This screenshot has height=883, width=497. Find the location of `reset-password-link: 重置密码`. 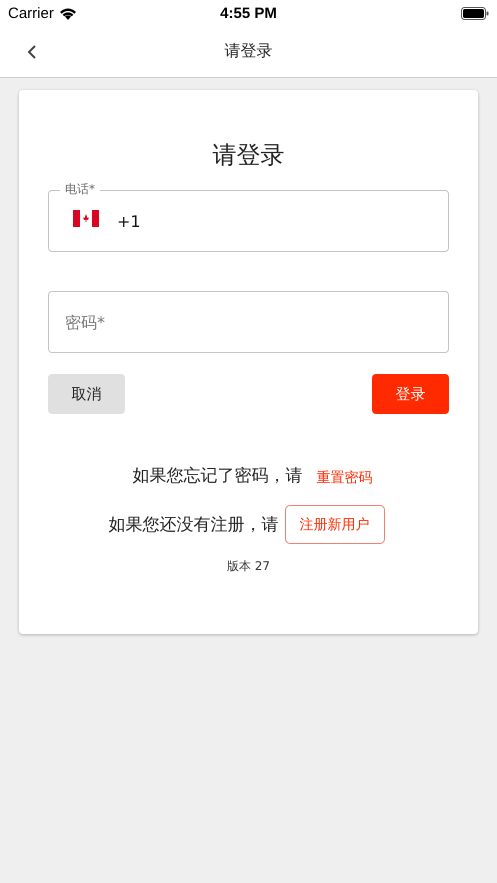

reset-password-link: 重置密码 is located at coordinates (344, 477).